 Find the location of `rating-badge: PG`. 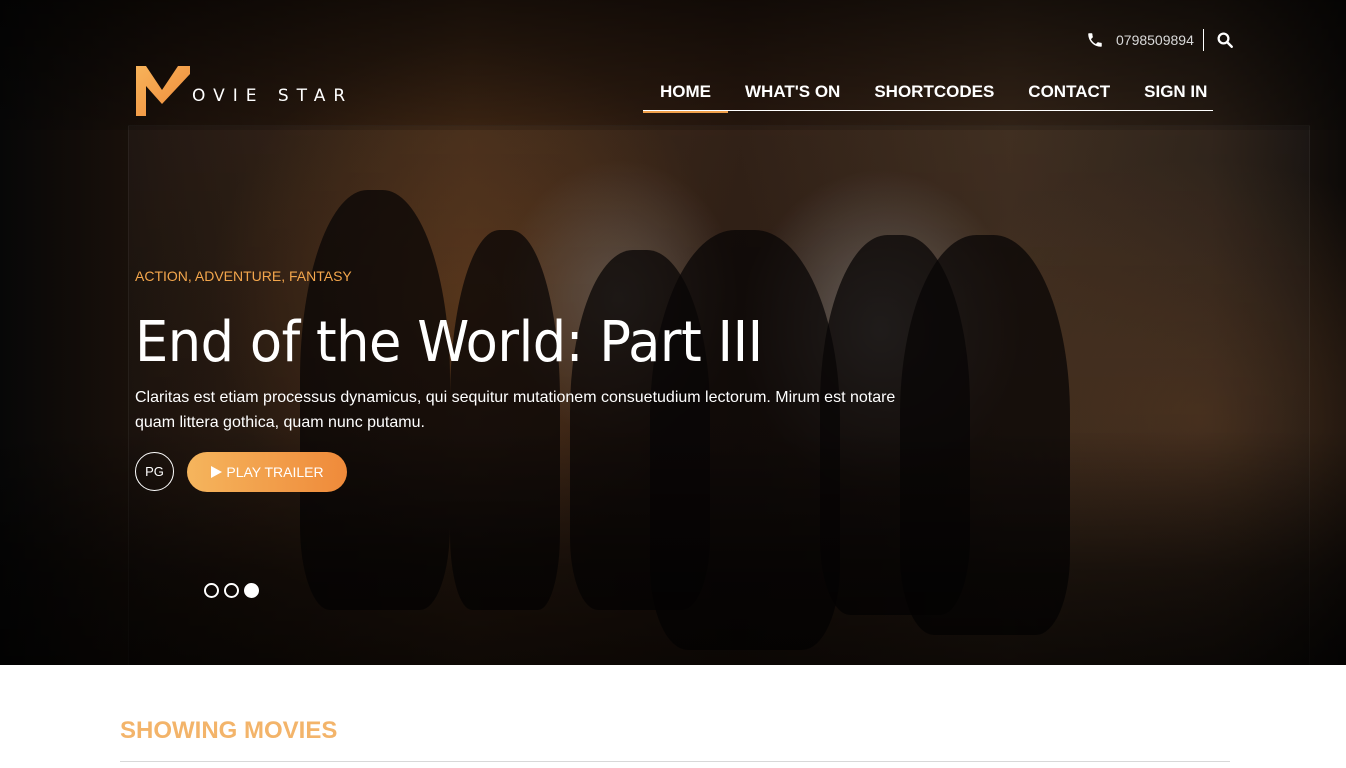

rating-badge: PG is located at coordinates (154, 471).